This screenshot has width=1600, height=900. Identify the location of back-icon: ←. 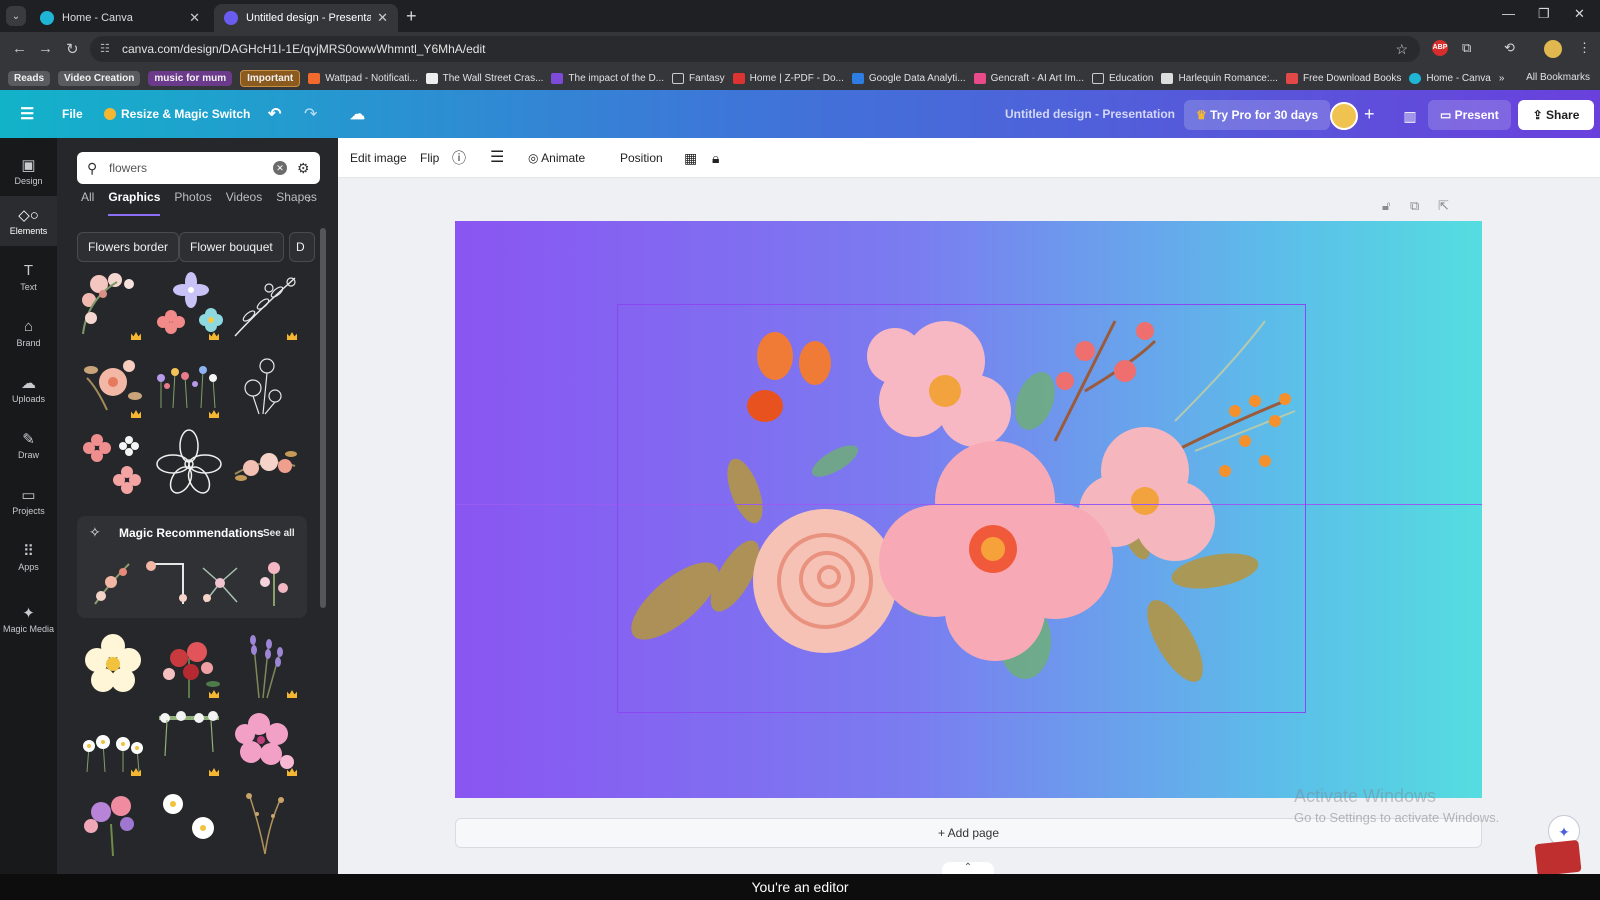
(19, 48).